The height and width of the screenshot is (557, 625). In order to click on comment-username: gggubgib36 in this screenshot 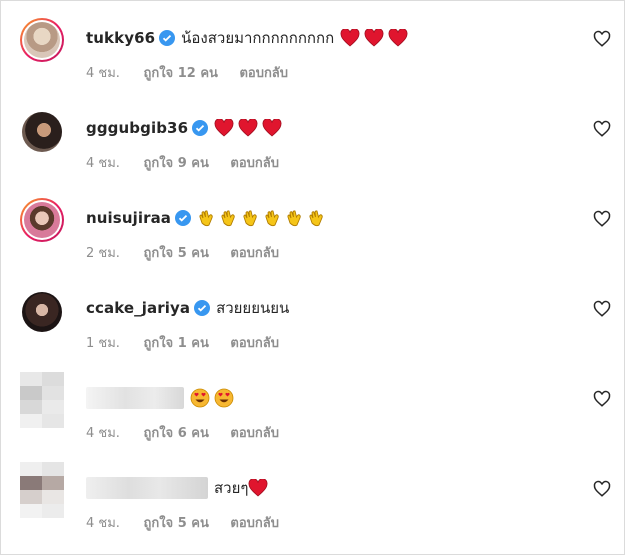, I will do `click(137, 128)`.